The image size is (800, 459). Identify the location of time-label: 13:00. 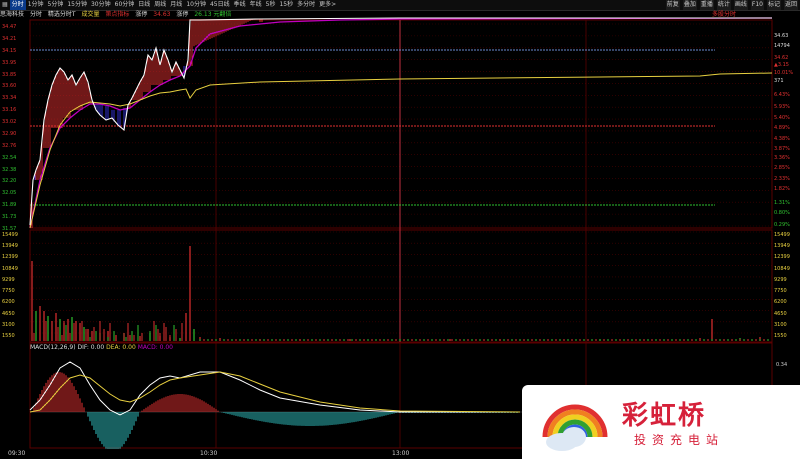
(400, 454).